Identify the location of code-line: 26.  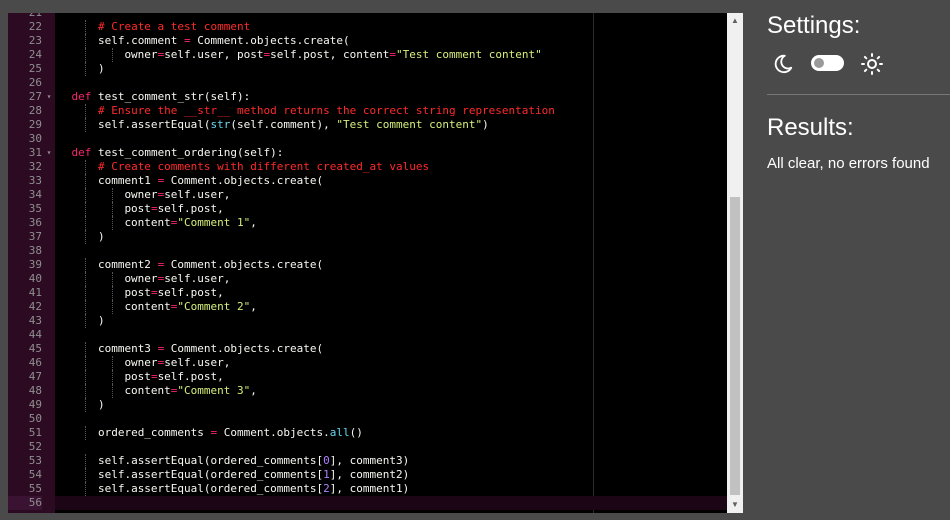
(367, 83).